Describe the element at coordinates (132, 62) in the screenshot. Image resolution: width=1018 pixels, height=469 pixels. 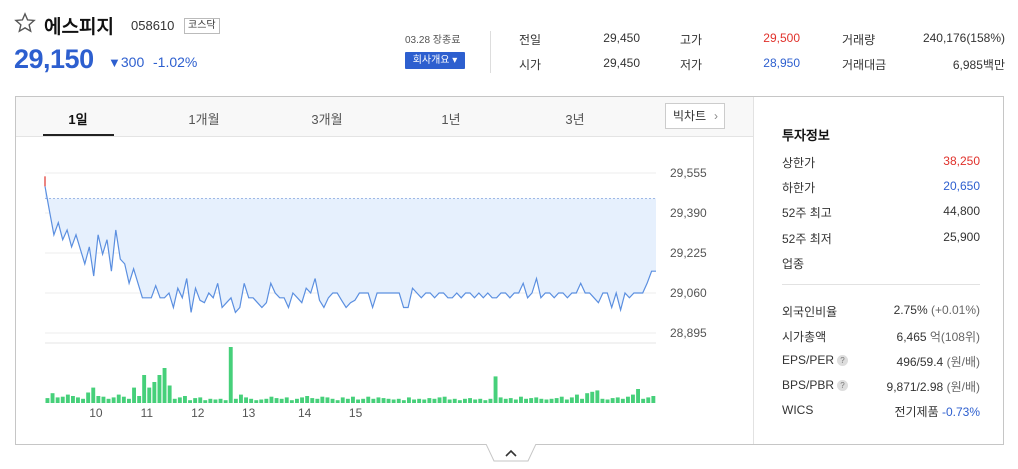
I see `change-value: 300` at that location.